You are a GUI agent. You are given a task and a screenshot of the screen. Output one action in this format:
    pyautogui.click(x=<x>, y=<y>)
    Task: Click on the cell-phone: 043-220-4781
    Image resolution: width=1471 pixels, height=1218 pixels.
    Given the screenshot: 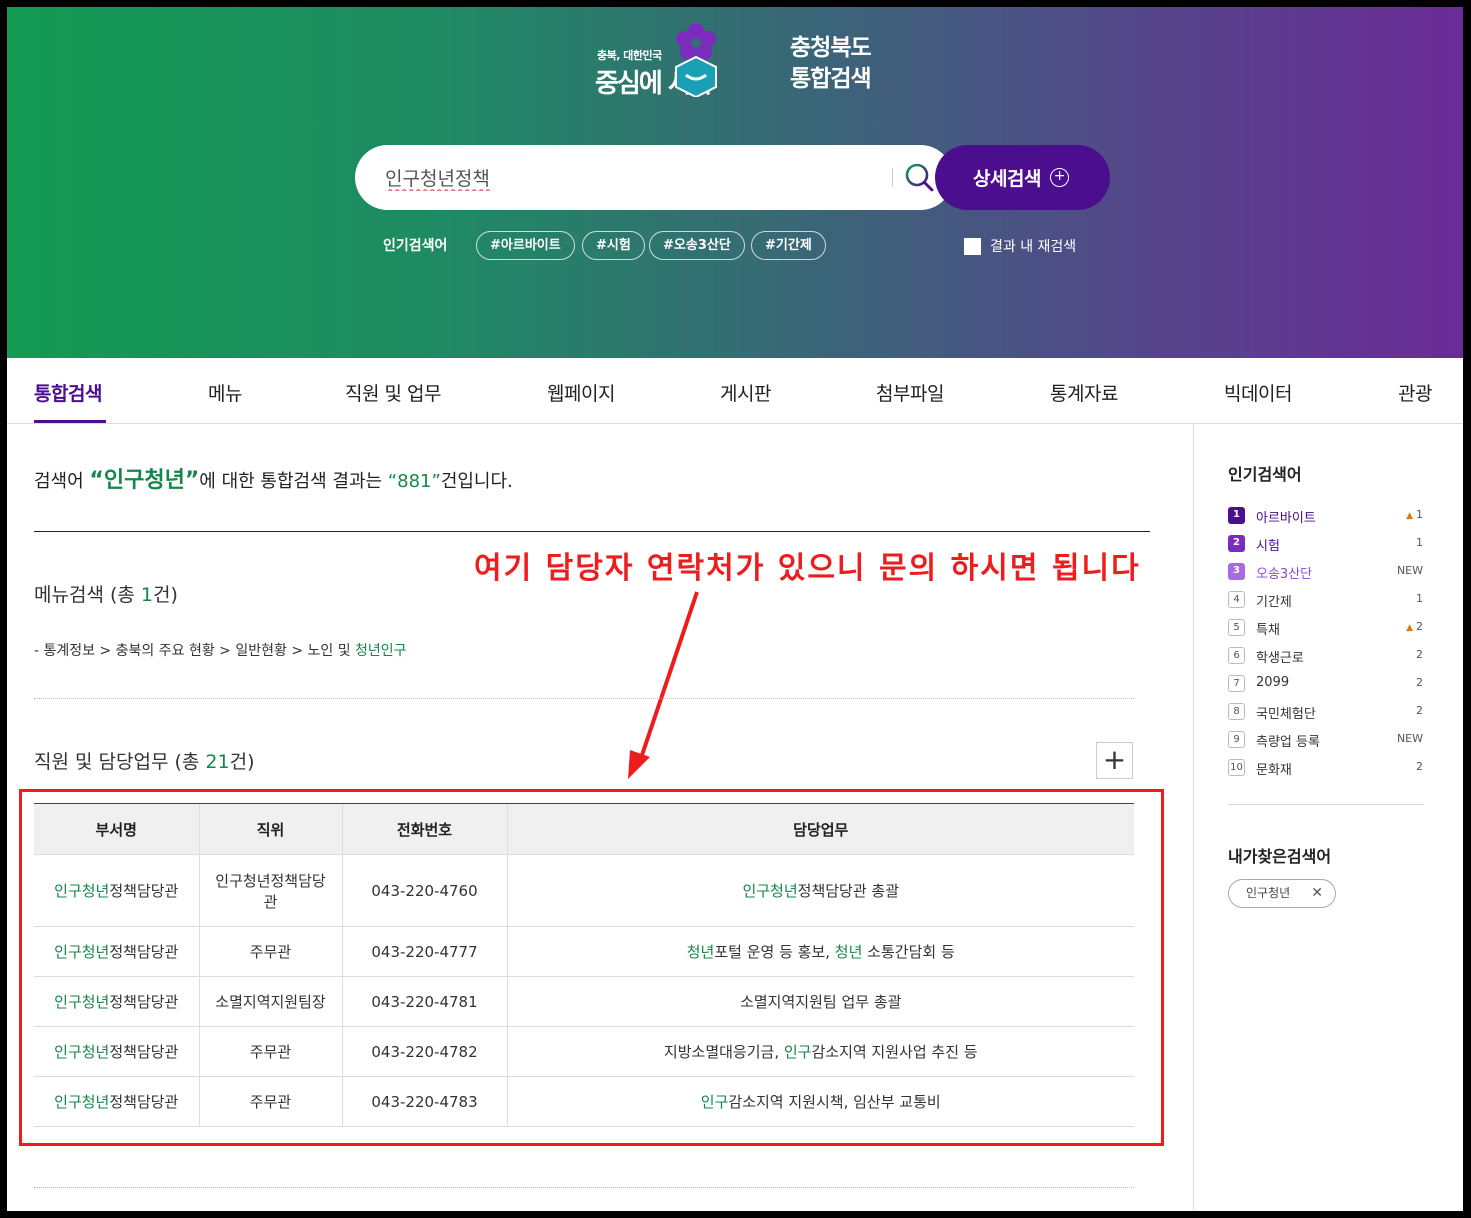 What is the action you would take?
    pyautogui.click(x=424, y=1001)
    